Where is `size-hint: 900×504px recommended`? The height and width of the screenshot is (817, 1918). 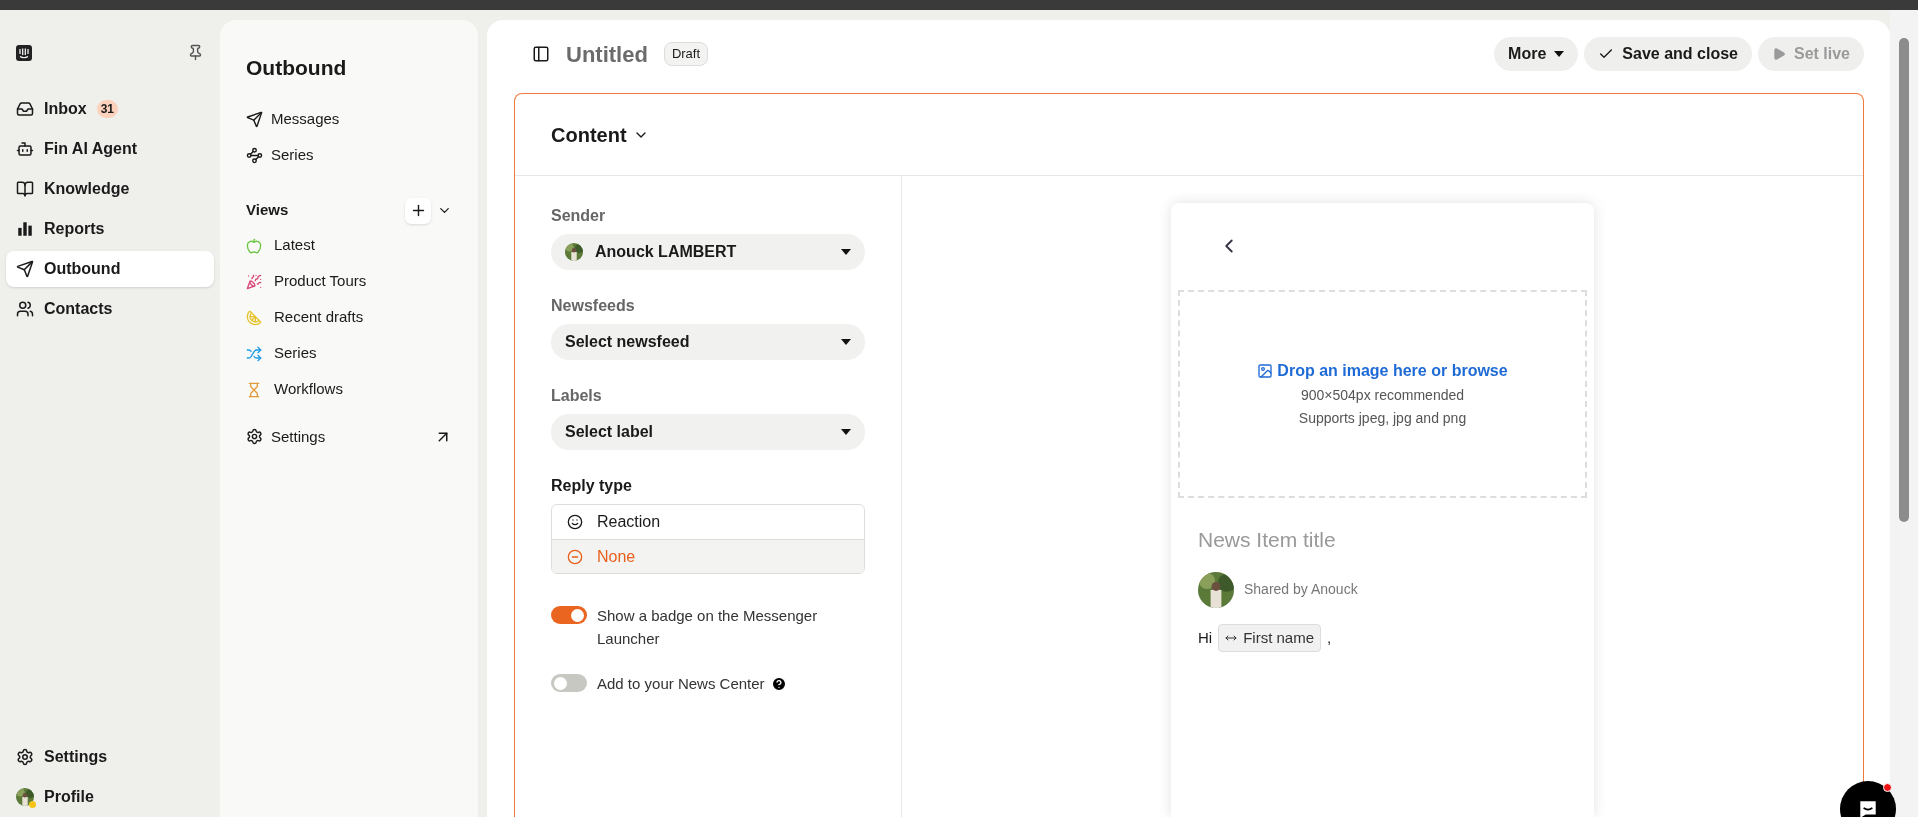 size-hint: 900×504px recommended is located at coordinates (1382, 395).